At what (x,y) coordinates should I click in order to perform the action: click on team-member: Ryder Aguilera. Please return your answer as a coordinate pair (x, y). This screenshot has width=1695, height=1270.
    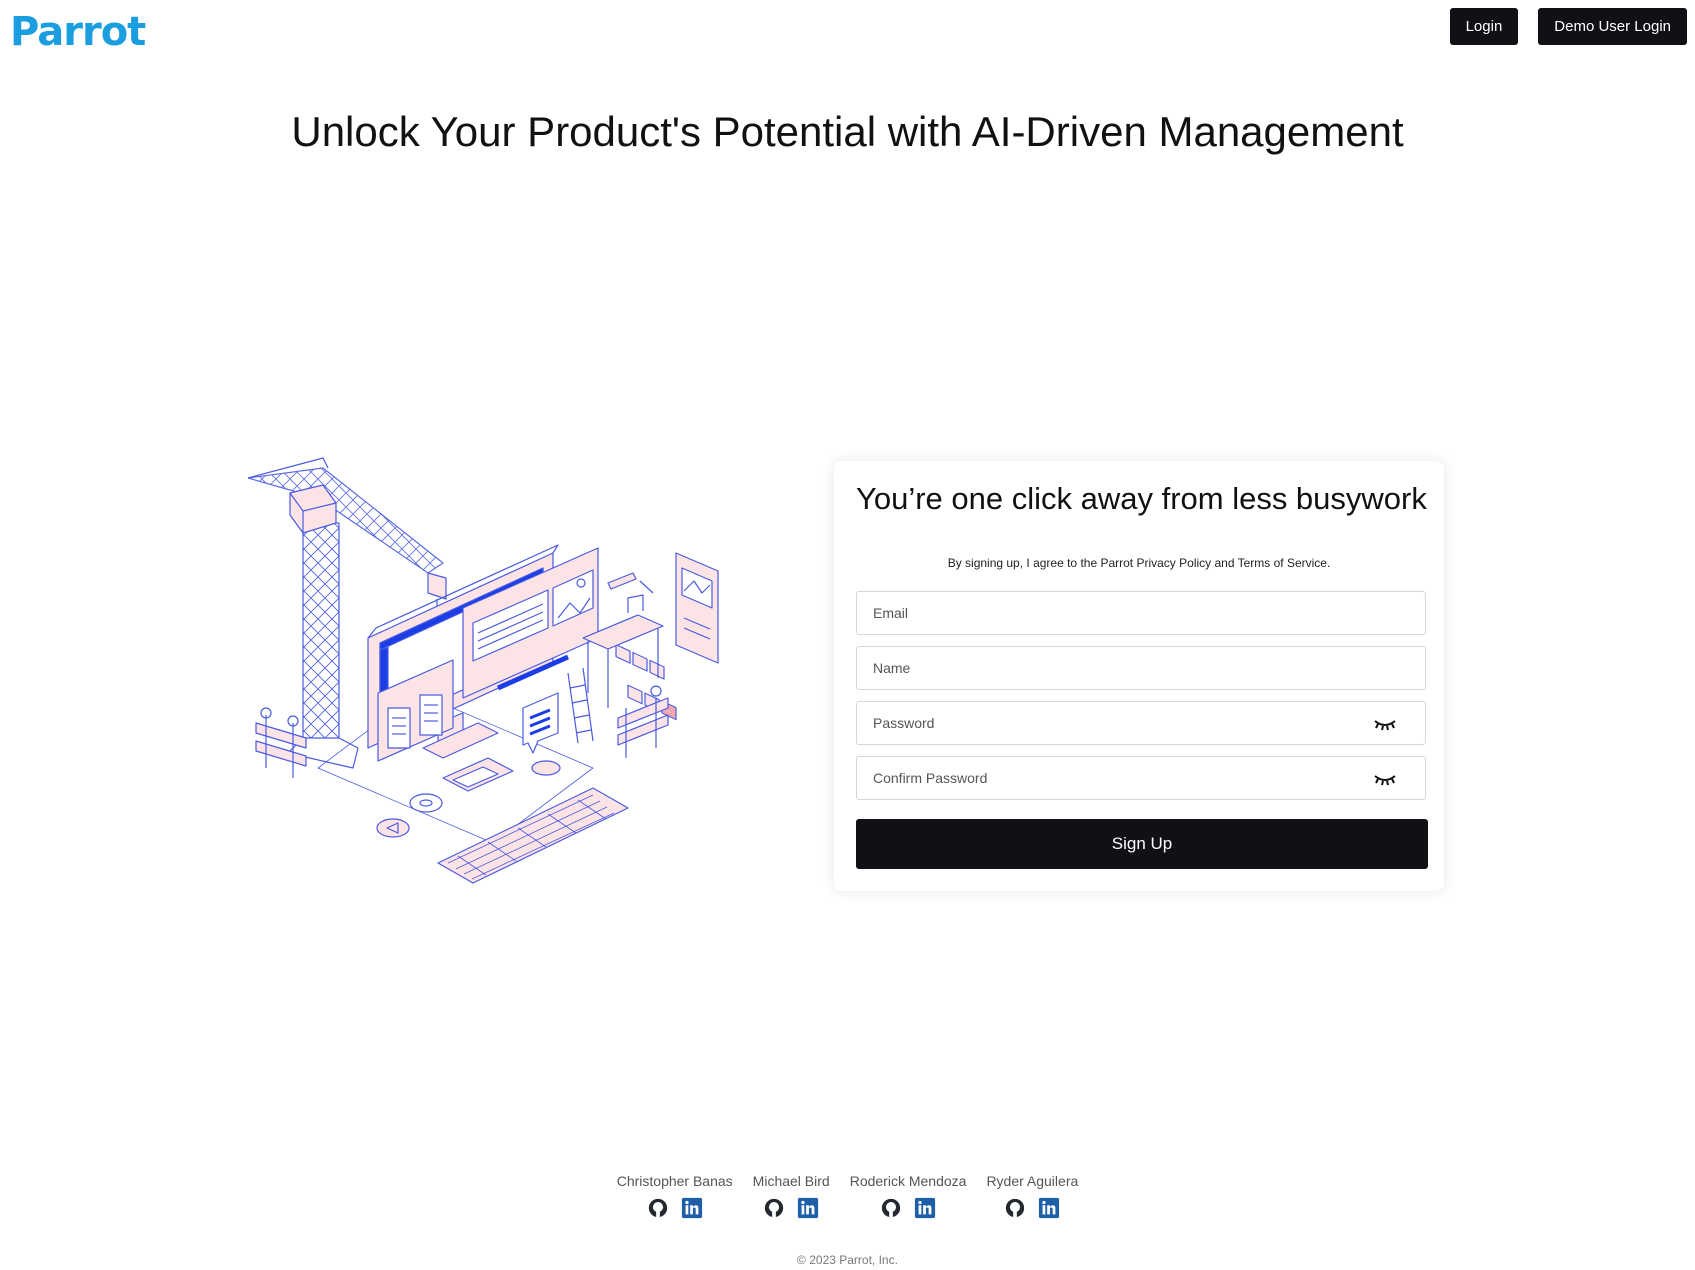
    Looking at the image, I should click on (1032, 1196).